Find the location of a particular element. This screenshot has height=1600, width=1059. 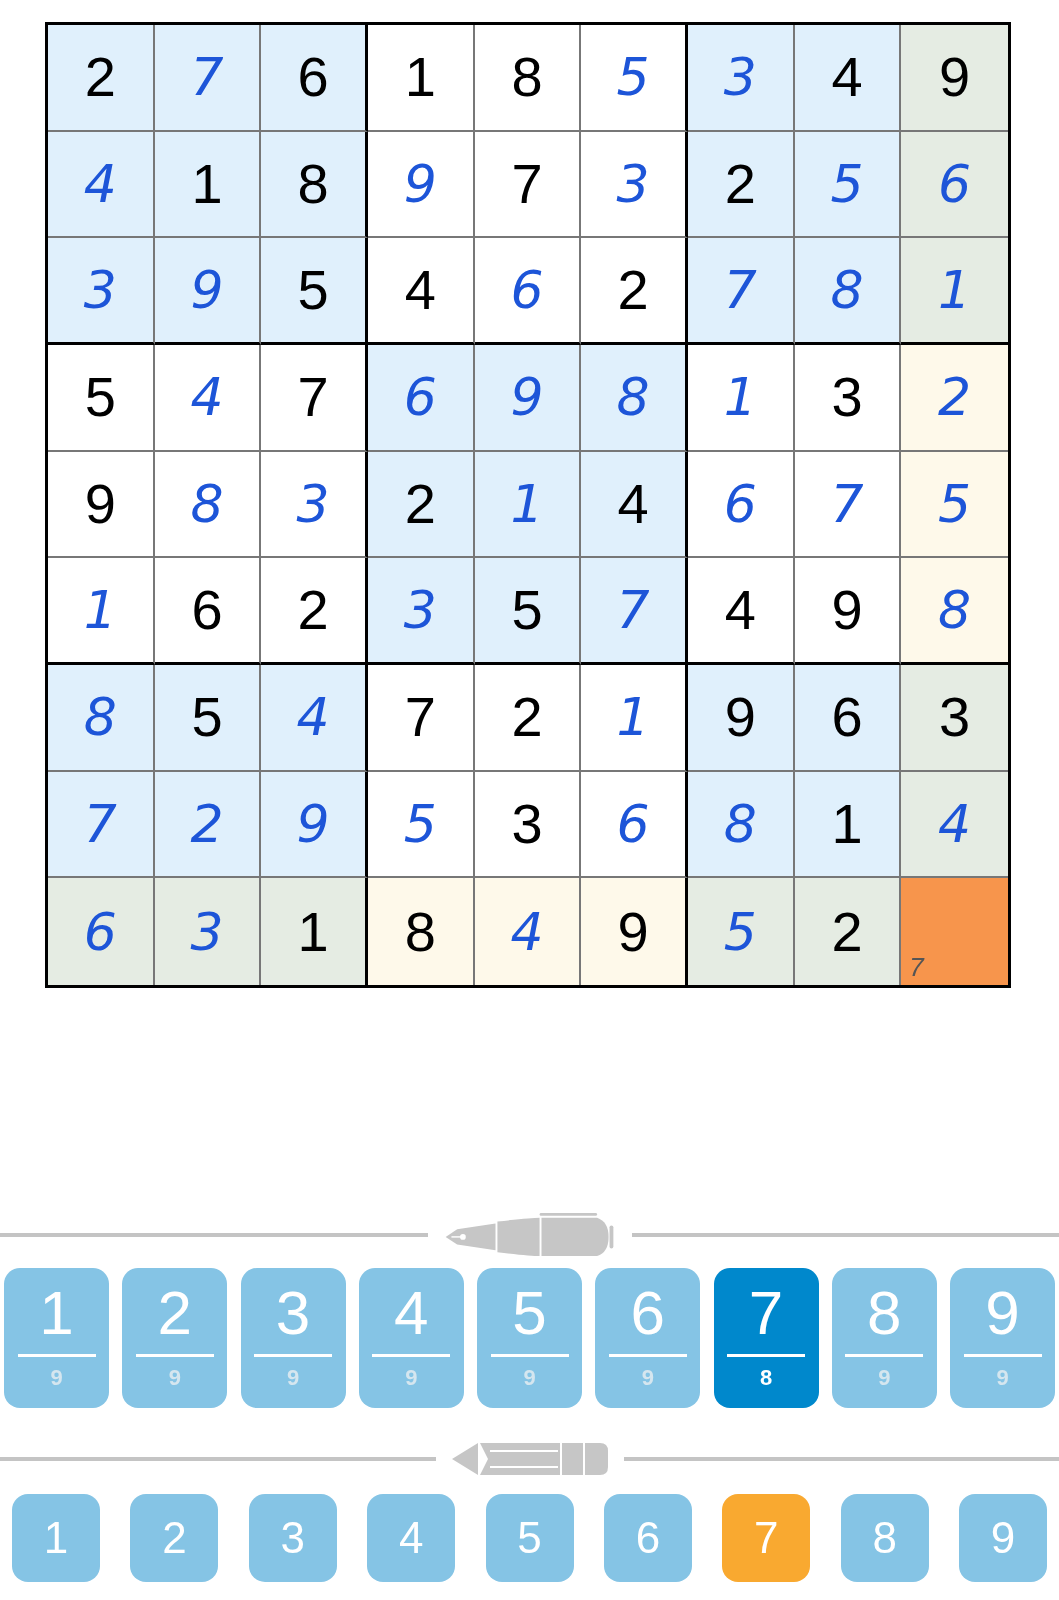

cell-digit: 9 is located at coordinates (207, 290).